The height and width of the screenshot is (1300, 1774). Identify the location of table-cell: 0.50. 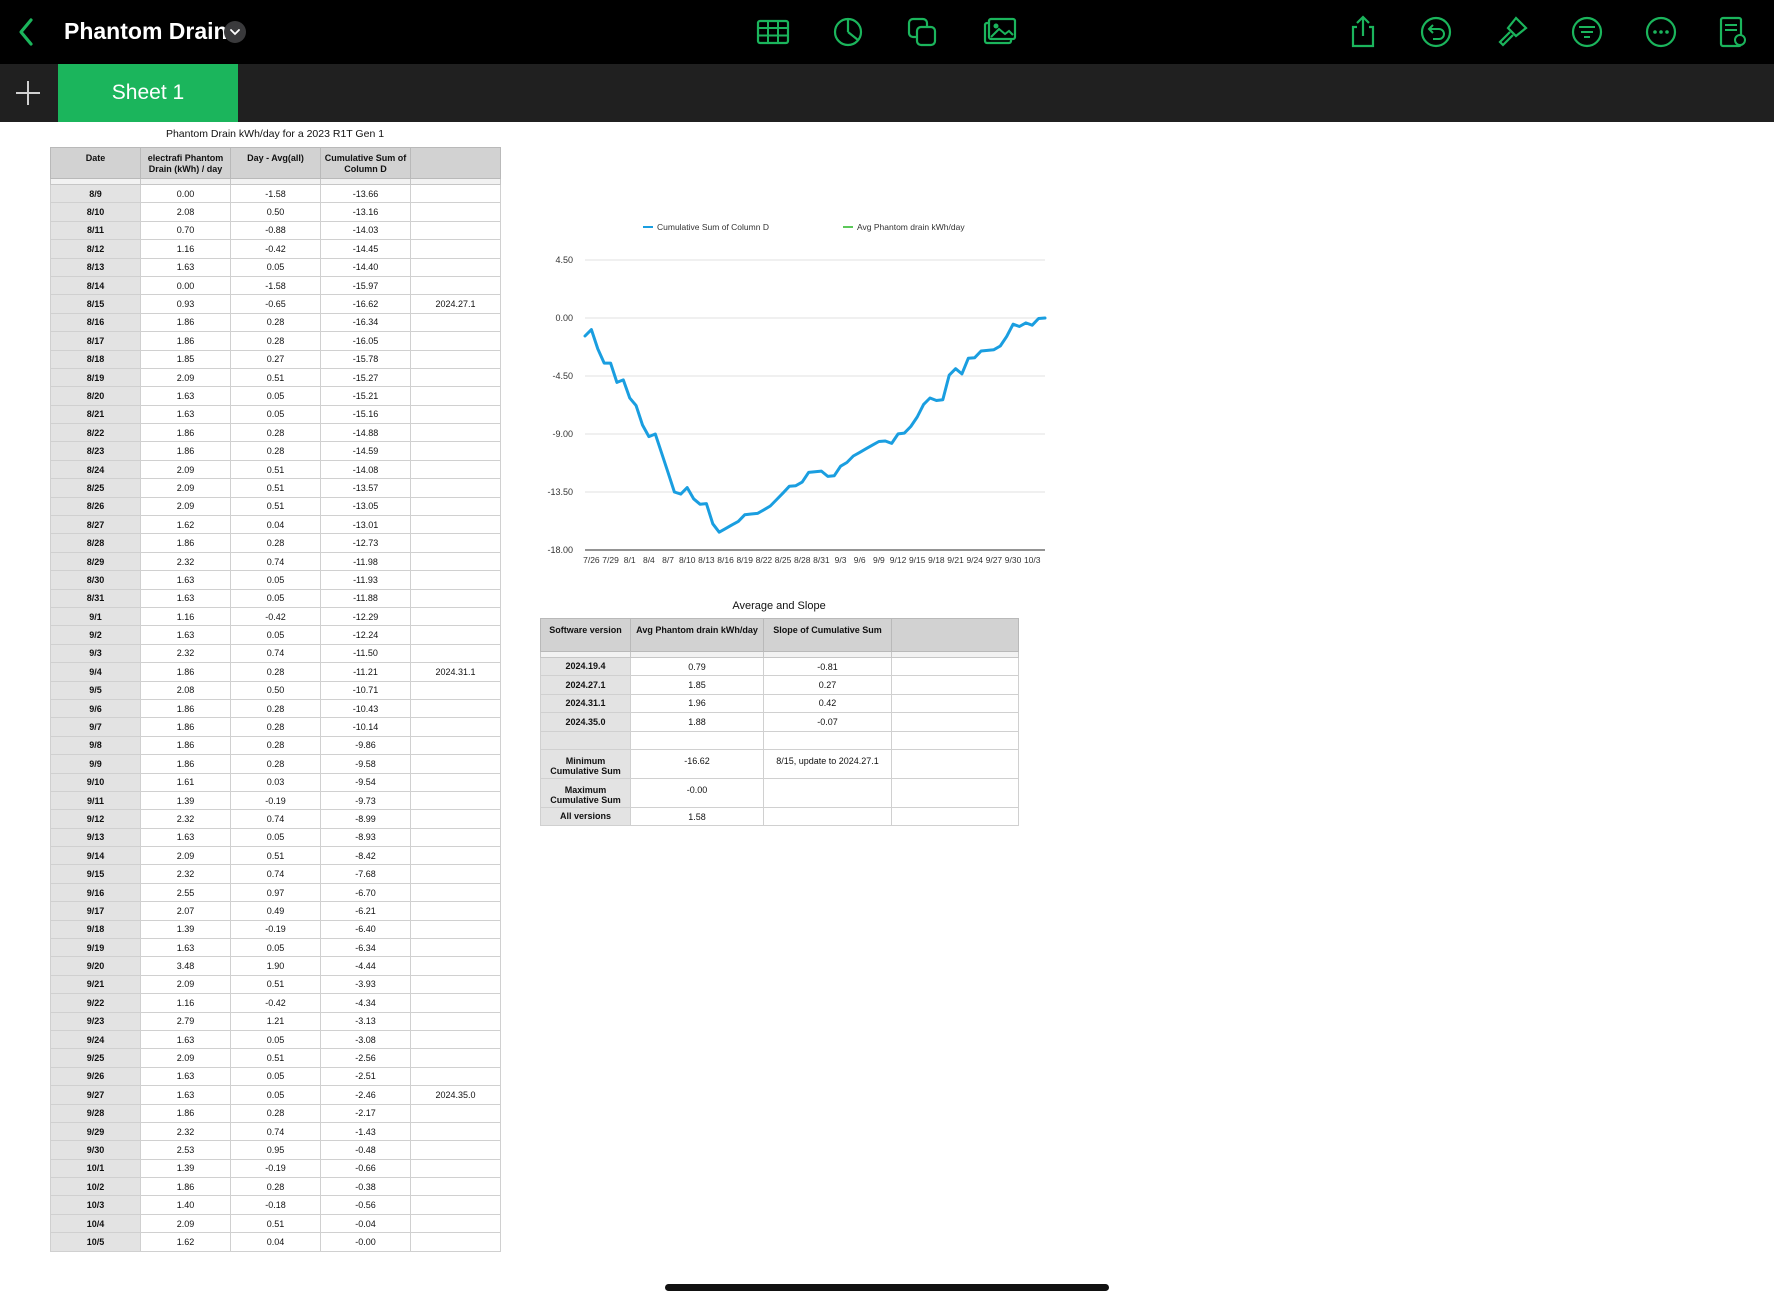
(275, 212).